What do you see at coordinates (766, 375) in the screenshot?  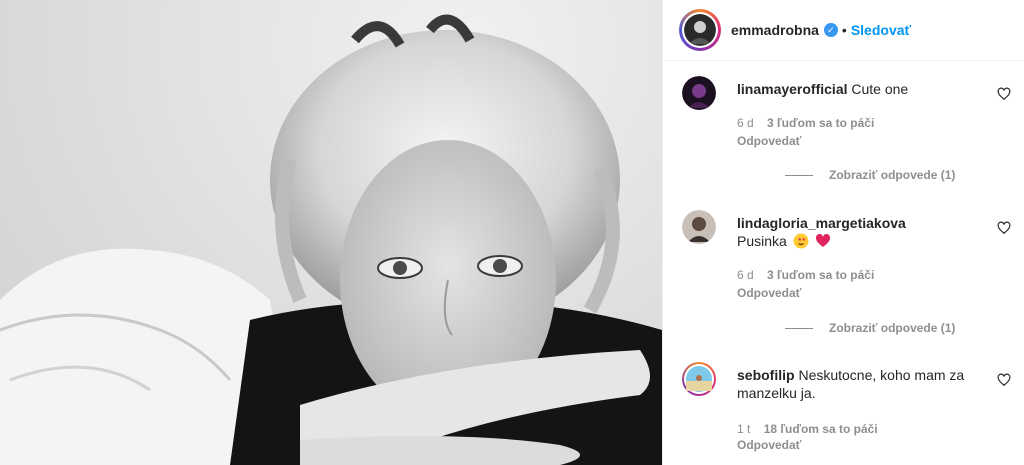 I see `comment-username: sebofilip` at bounding box center [766, 375].